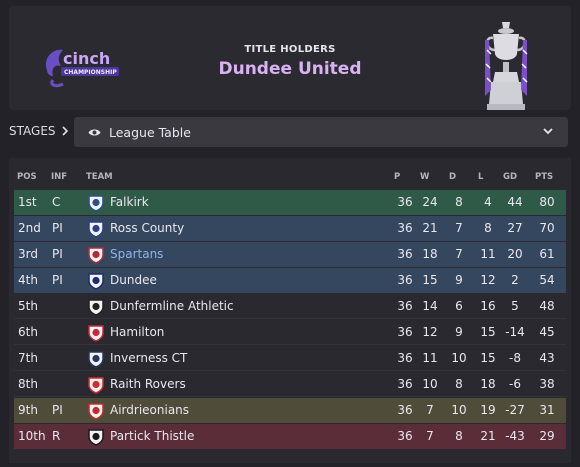  Describe the element at coordinates (32, 436) in the screenshot. I see `position-cell: 10th` at that location.